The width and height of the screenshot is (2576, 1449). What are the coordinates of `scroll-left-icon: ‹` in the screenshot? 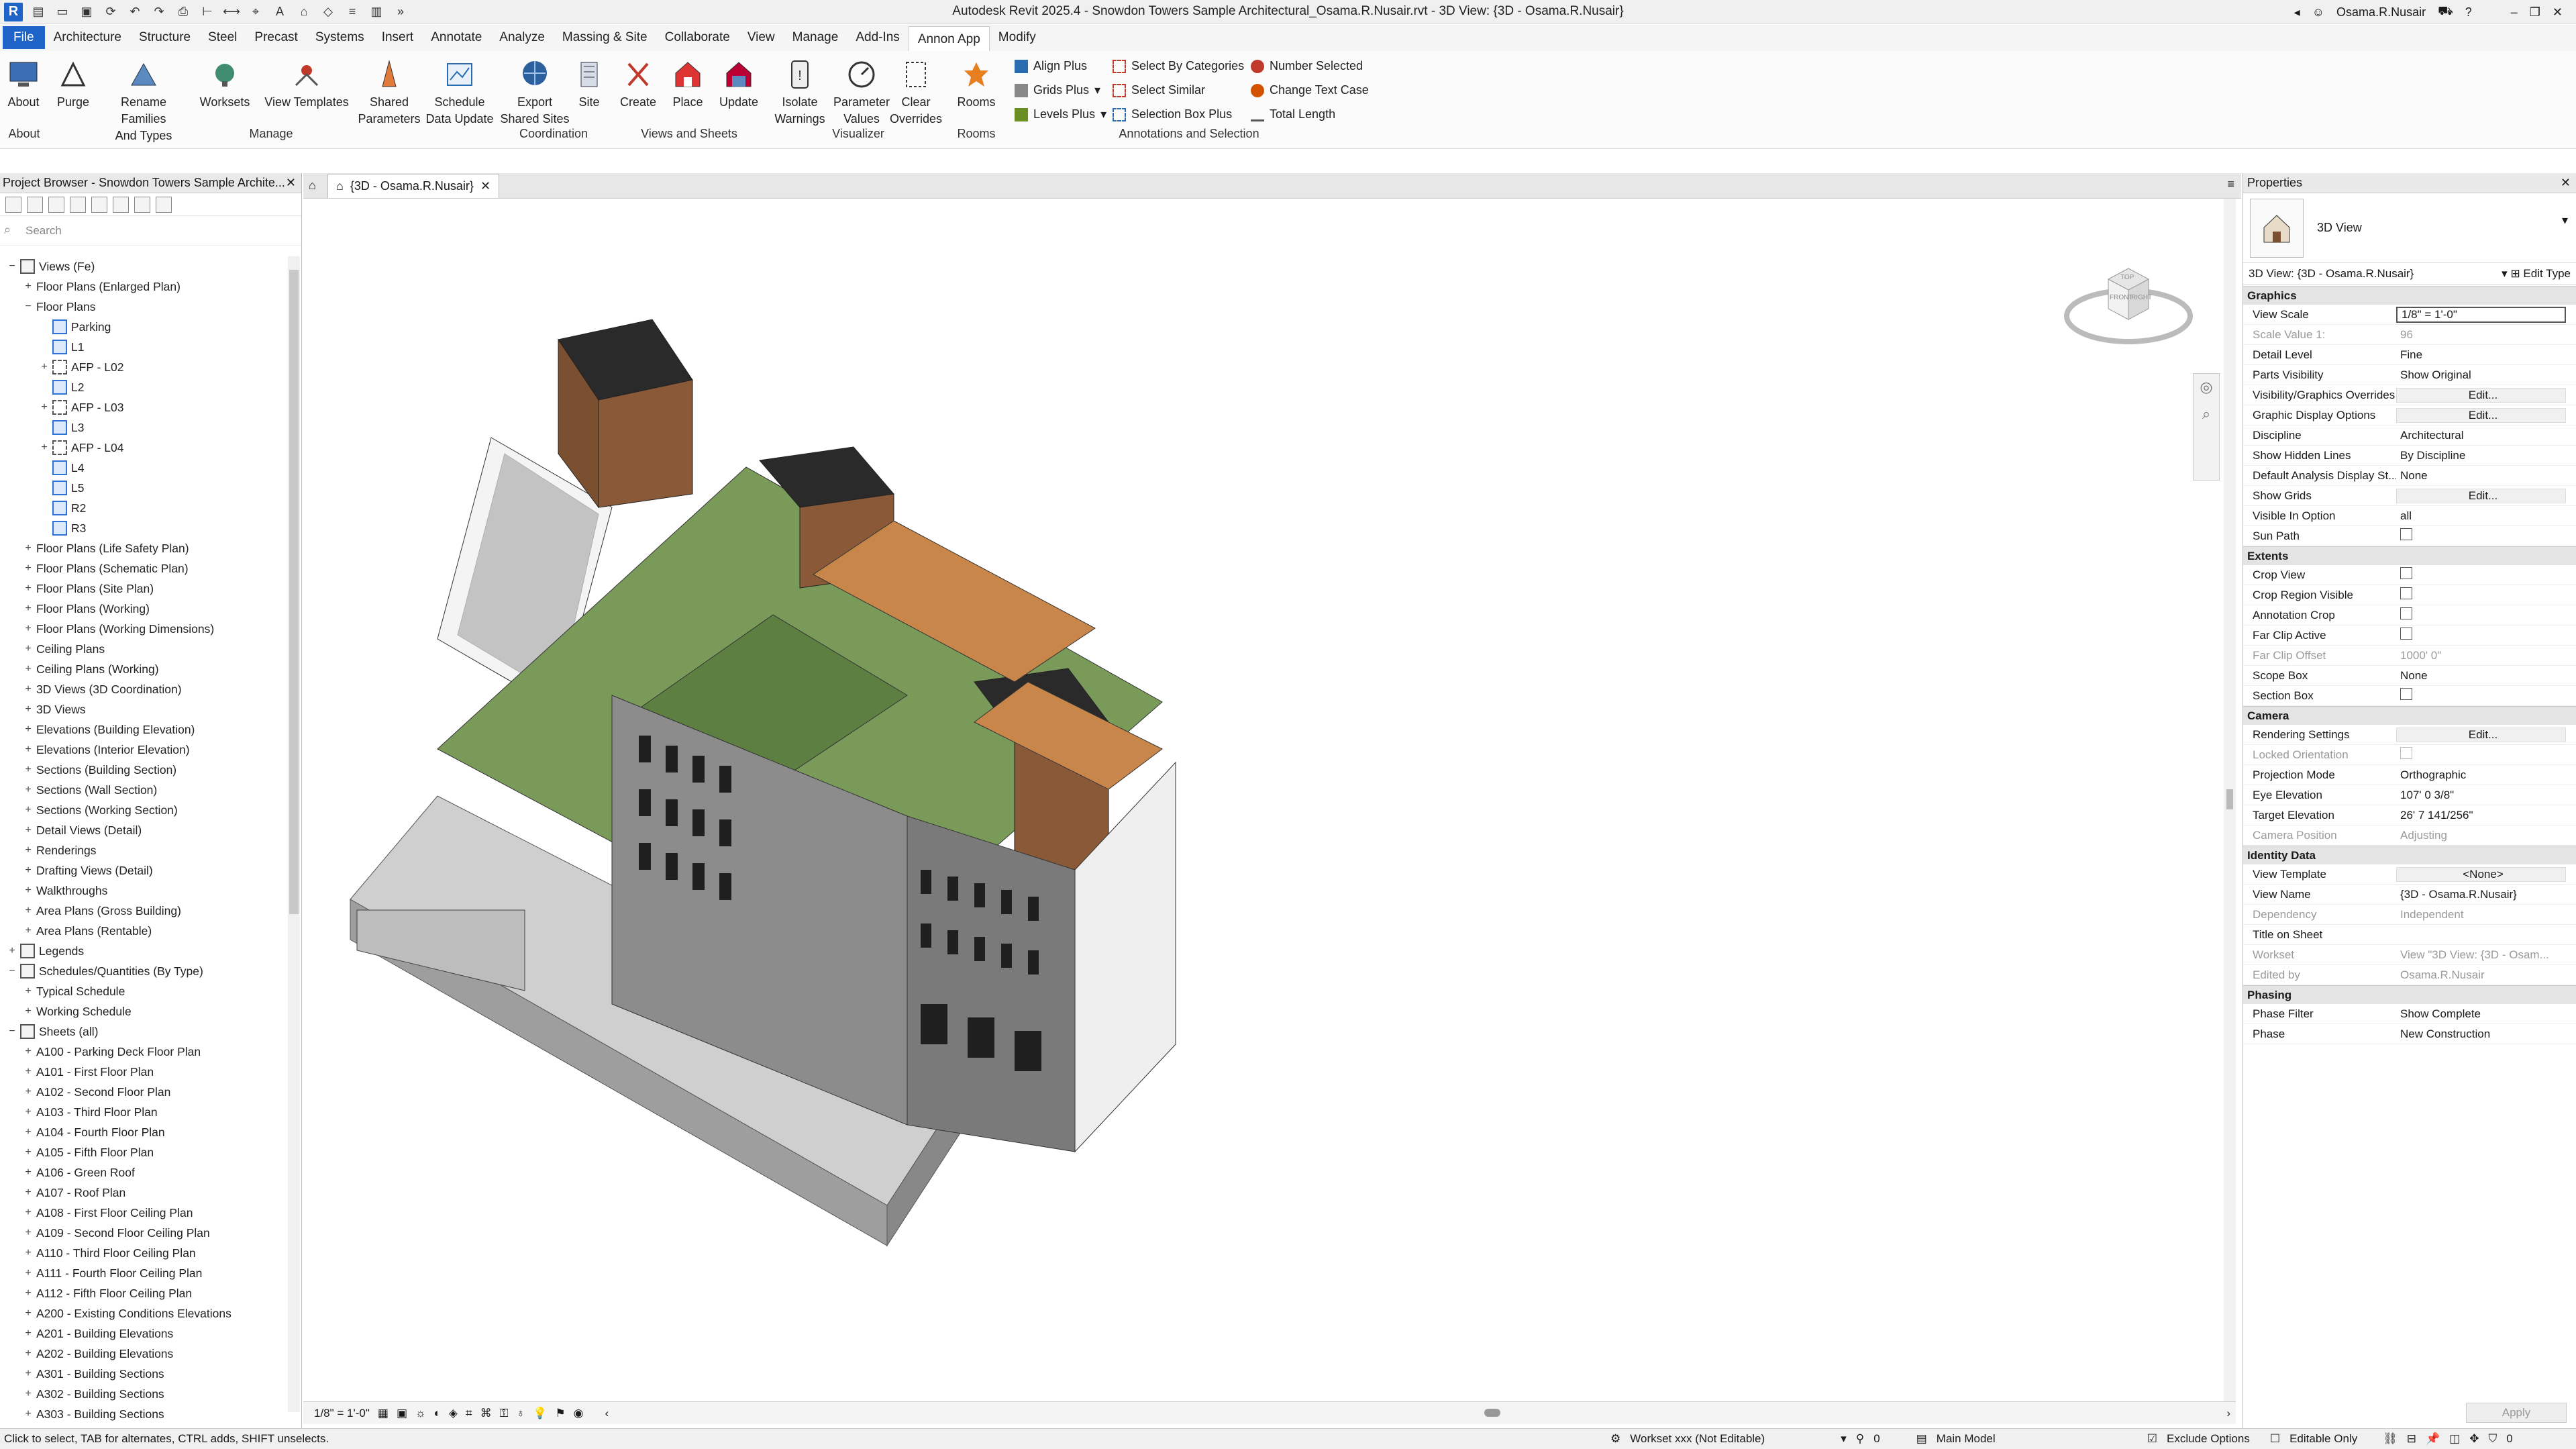 It's located at (607, 1413).